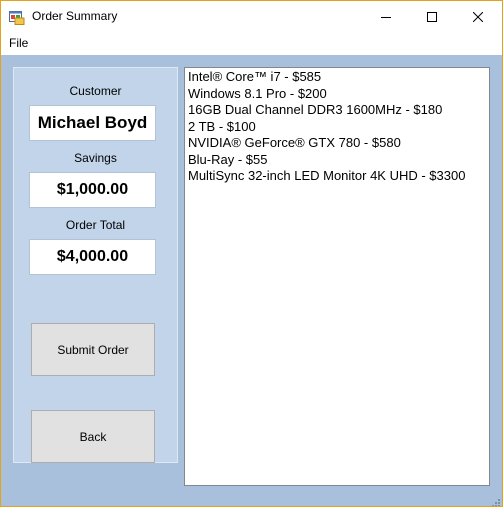 Image resolution: width=503 pixels, height=507 pixels. What do you see at coordinates (251, 16) in the screenshot?
I see `title-bar: Order Summary` at bounding box center [251, 16].